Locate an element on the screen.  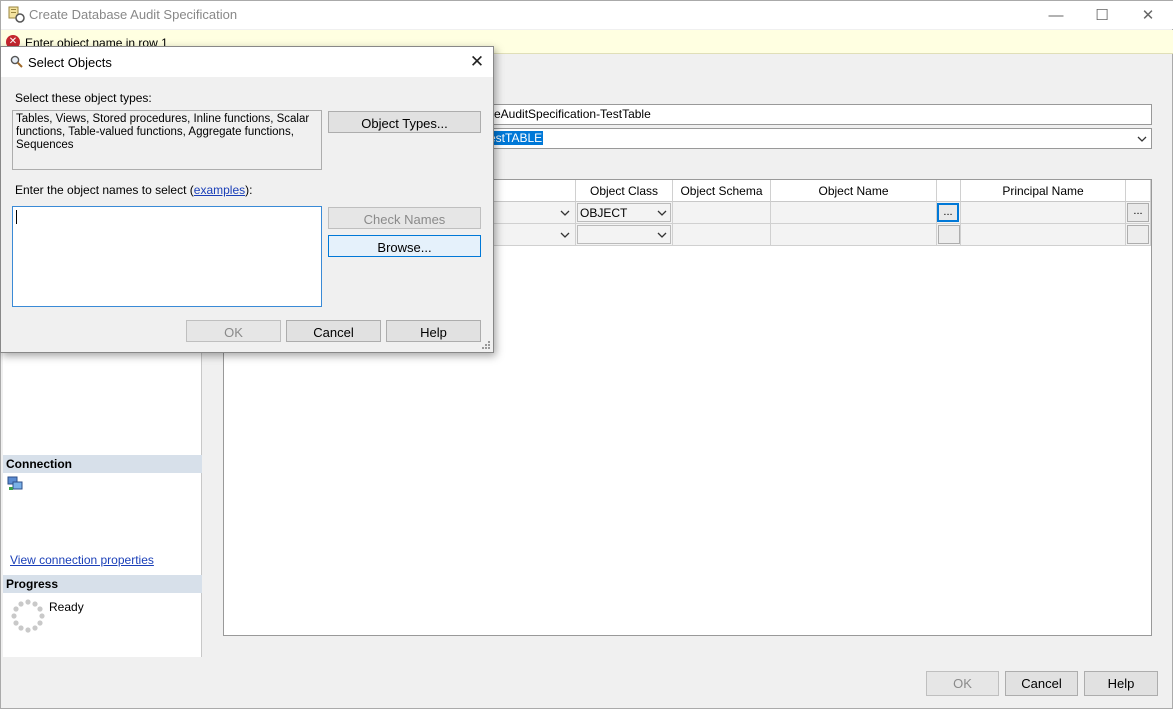
object-names-label-suffix: ): is located at coordinates (249, 190).